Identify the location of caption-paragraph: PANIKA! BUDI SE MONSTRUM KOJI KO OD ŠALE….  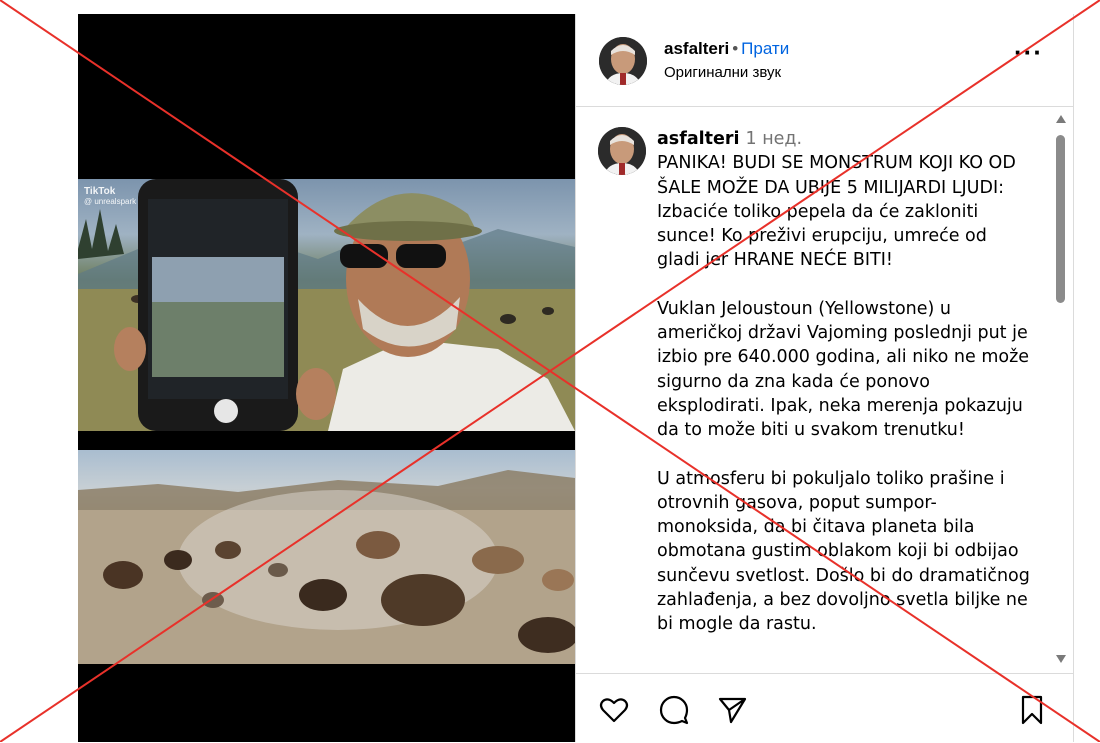
(839, 212).